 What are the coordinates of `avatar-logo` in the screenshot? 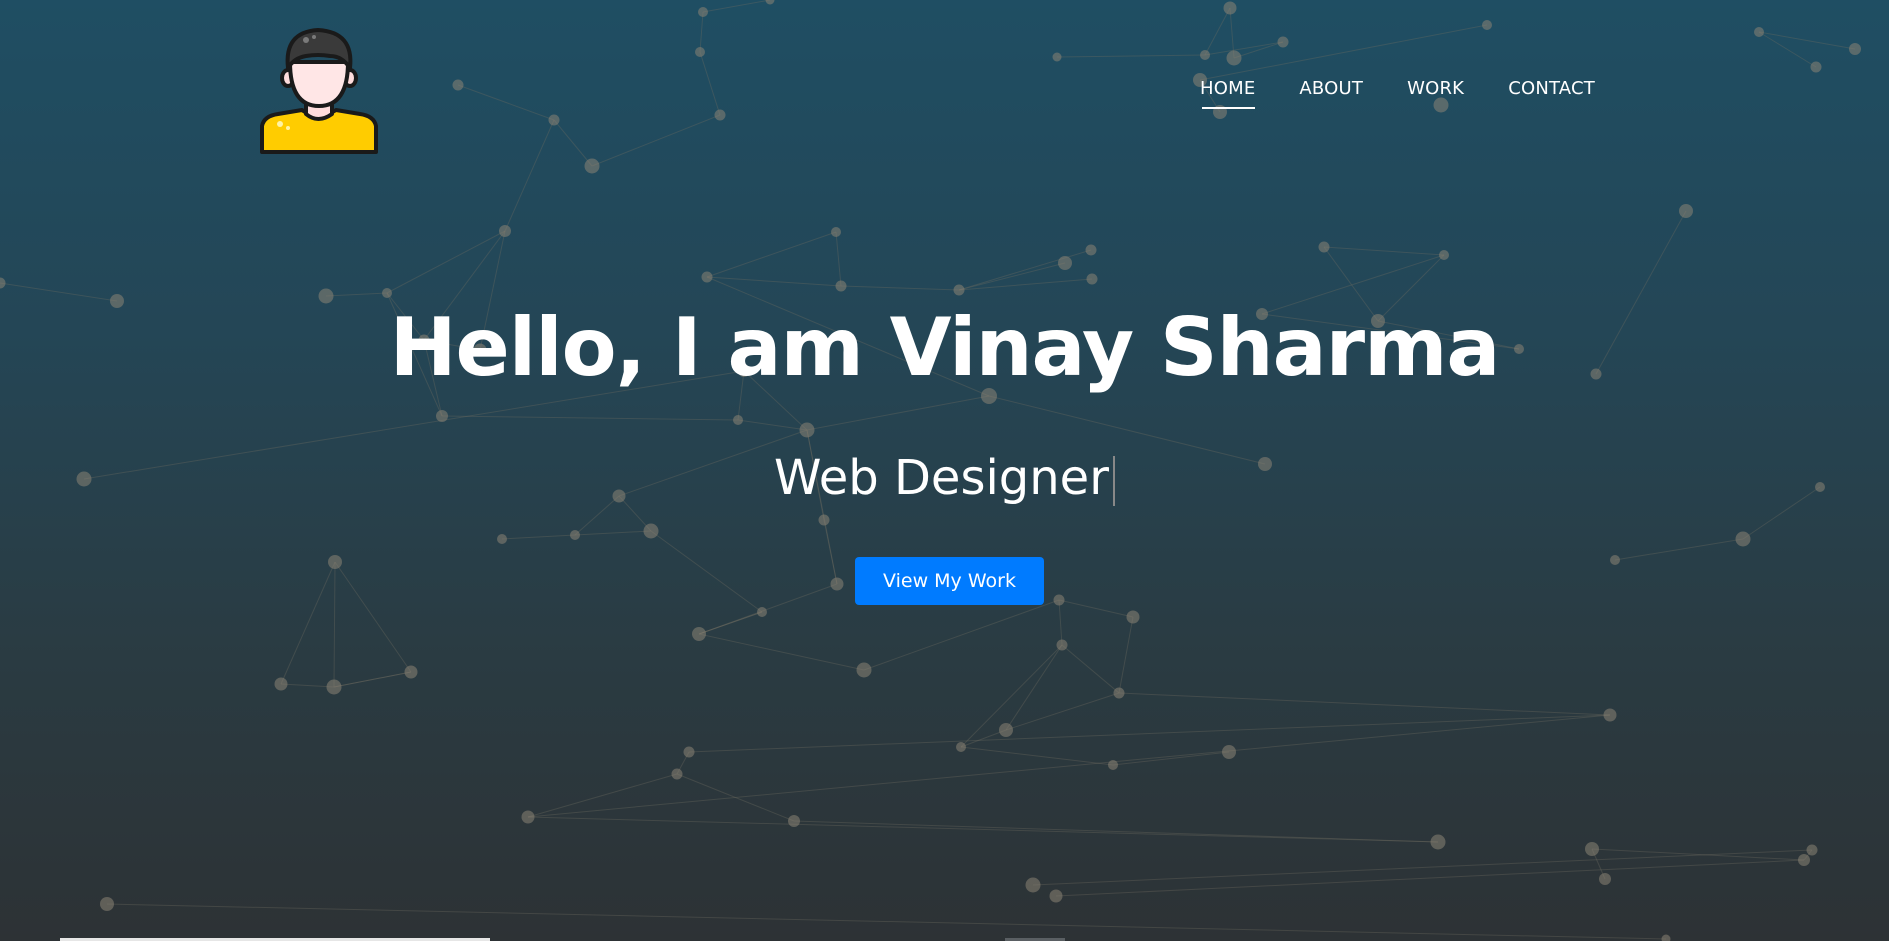 It's located at (319, 90).